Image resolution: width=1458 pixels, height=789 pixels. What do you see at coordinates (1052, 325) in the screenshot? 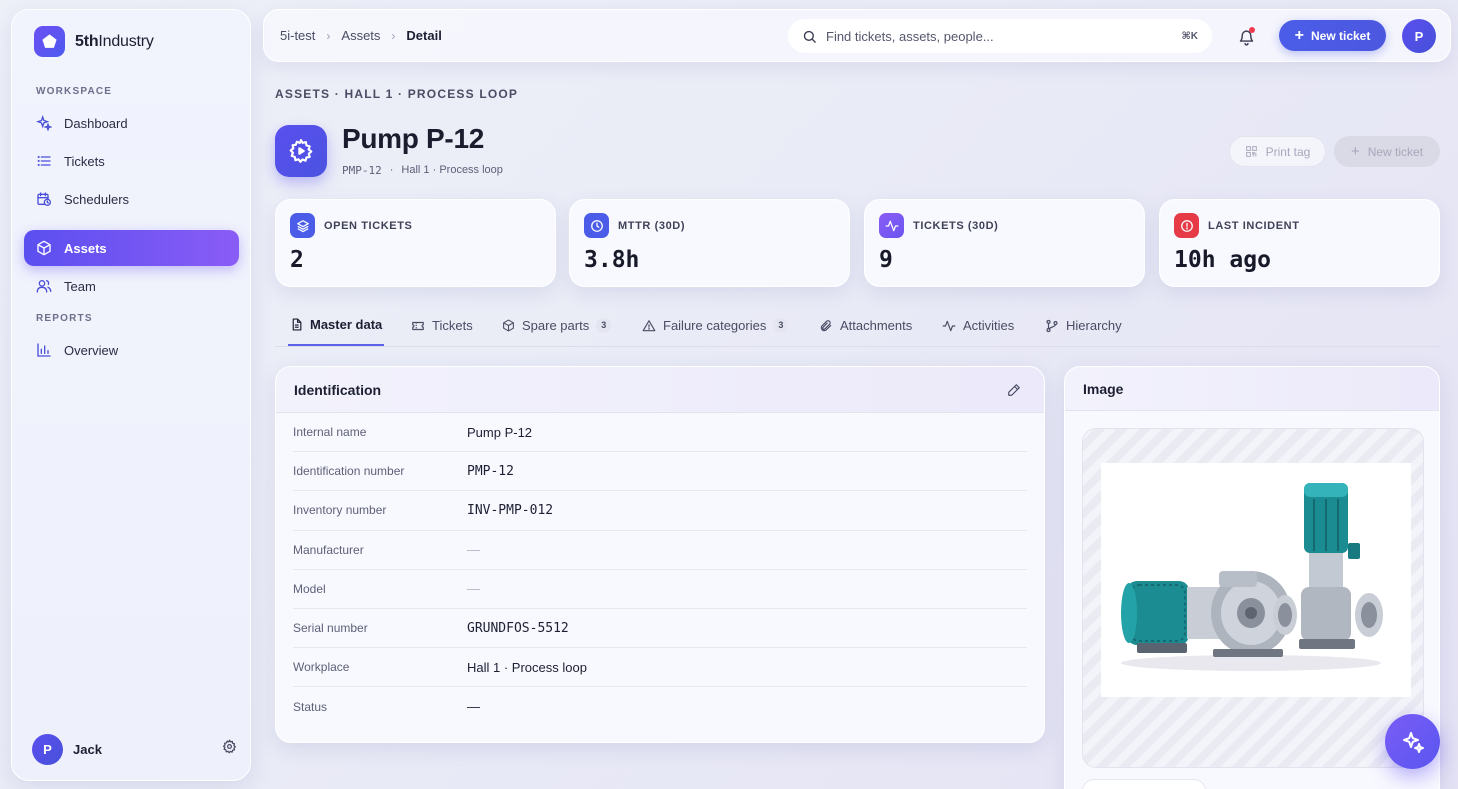
I see `git-branch-icon` at bounding box center [1052, 325].